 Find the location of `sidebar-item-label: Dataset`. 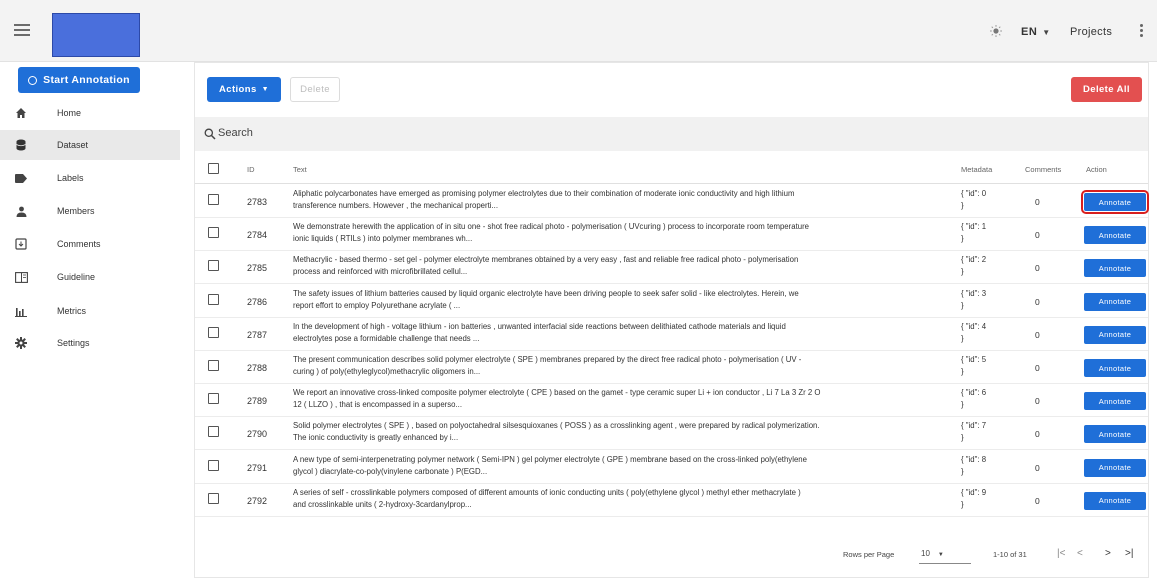

sidebar-item-label: Dataset is located at coordinates (73, 145).